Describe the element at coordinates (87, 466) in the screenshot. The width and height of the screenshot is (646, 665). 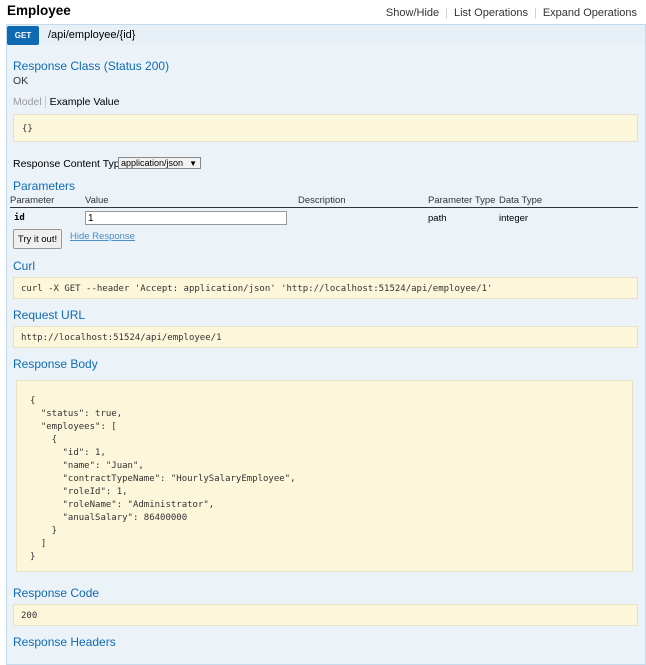
I see `code-line: "name": "Juan",` at that location.